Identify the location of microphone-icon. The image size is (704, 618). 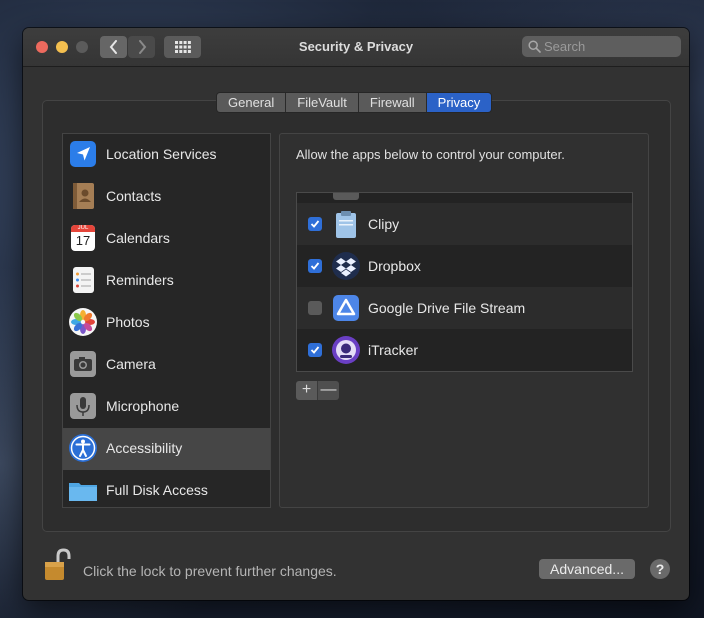
(83, 406).